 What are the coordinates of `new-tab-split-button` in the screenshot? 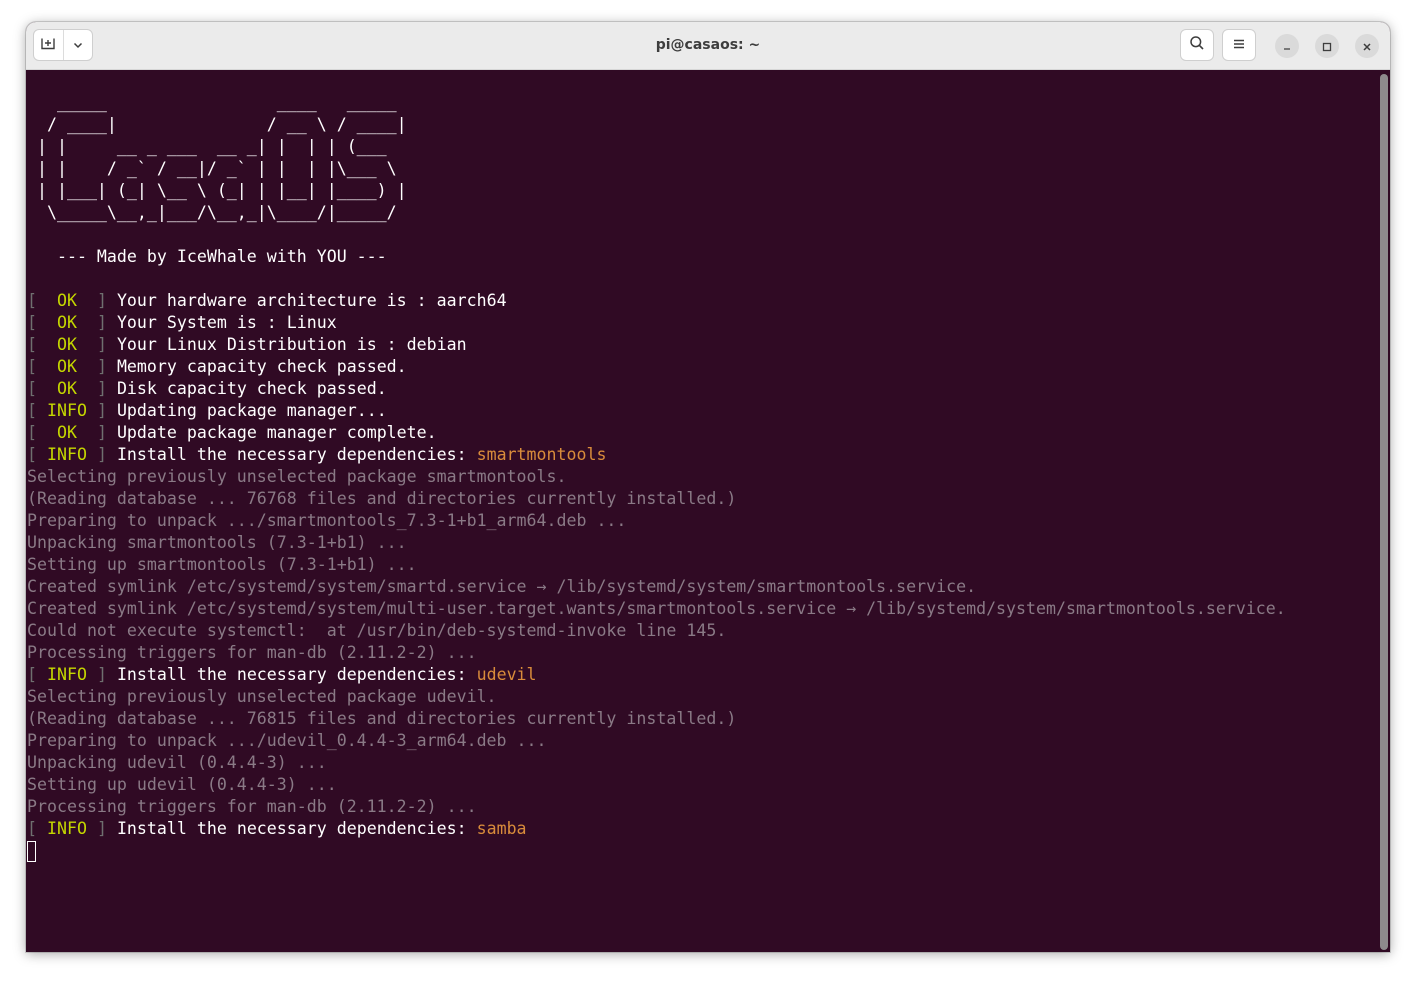 It's located at (63, 45).